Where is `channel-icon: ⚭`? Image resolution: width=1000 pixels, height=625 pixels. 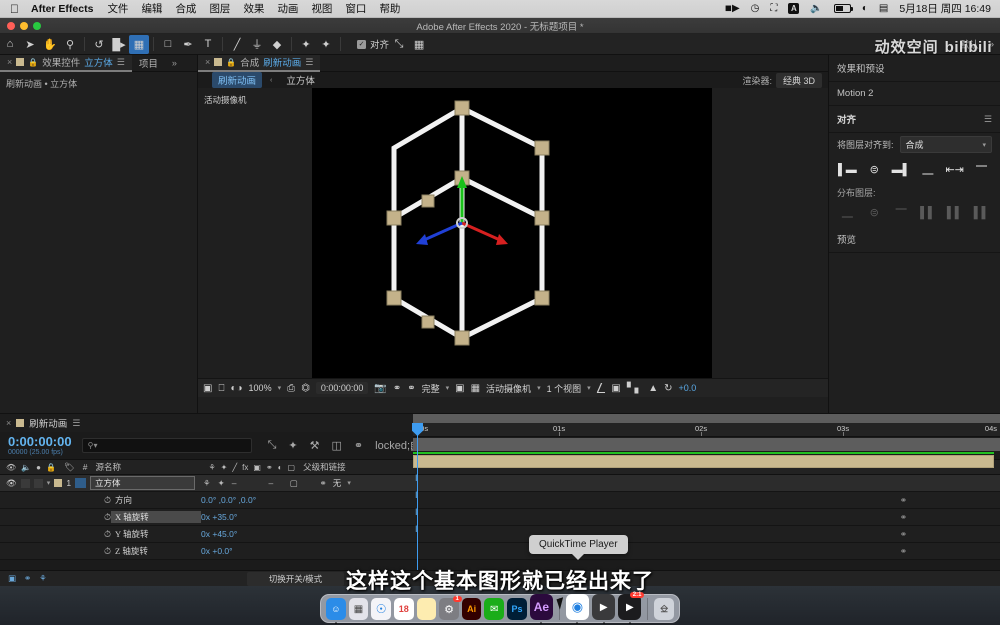
channel-icon: ⚭ is located at coordinates (411, 388).